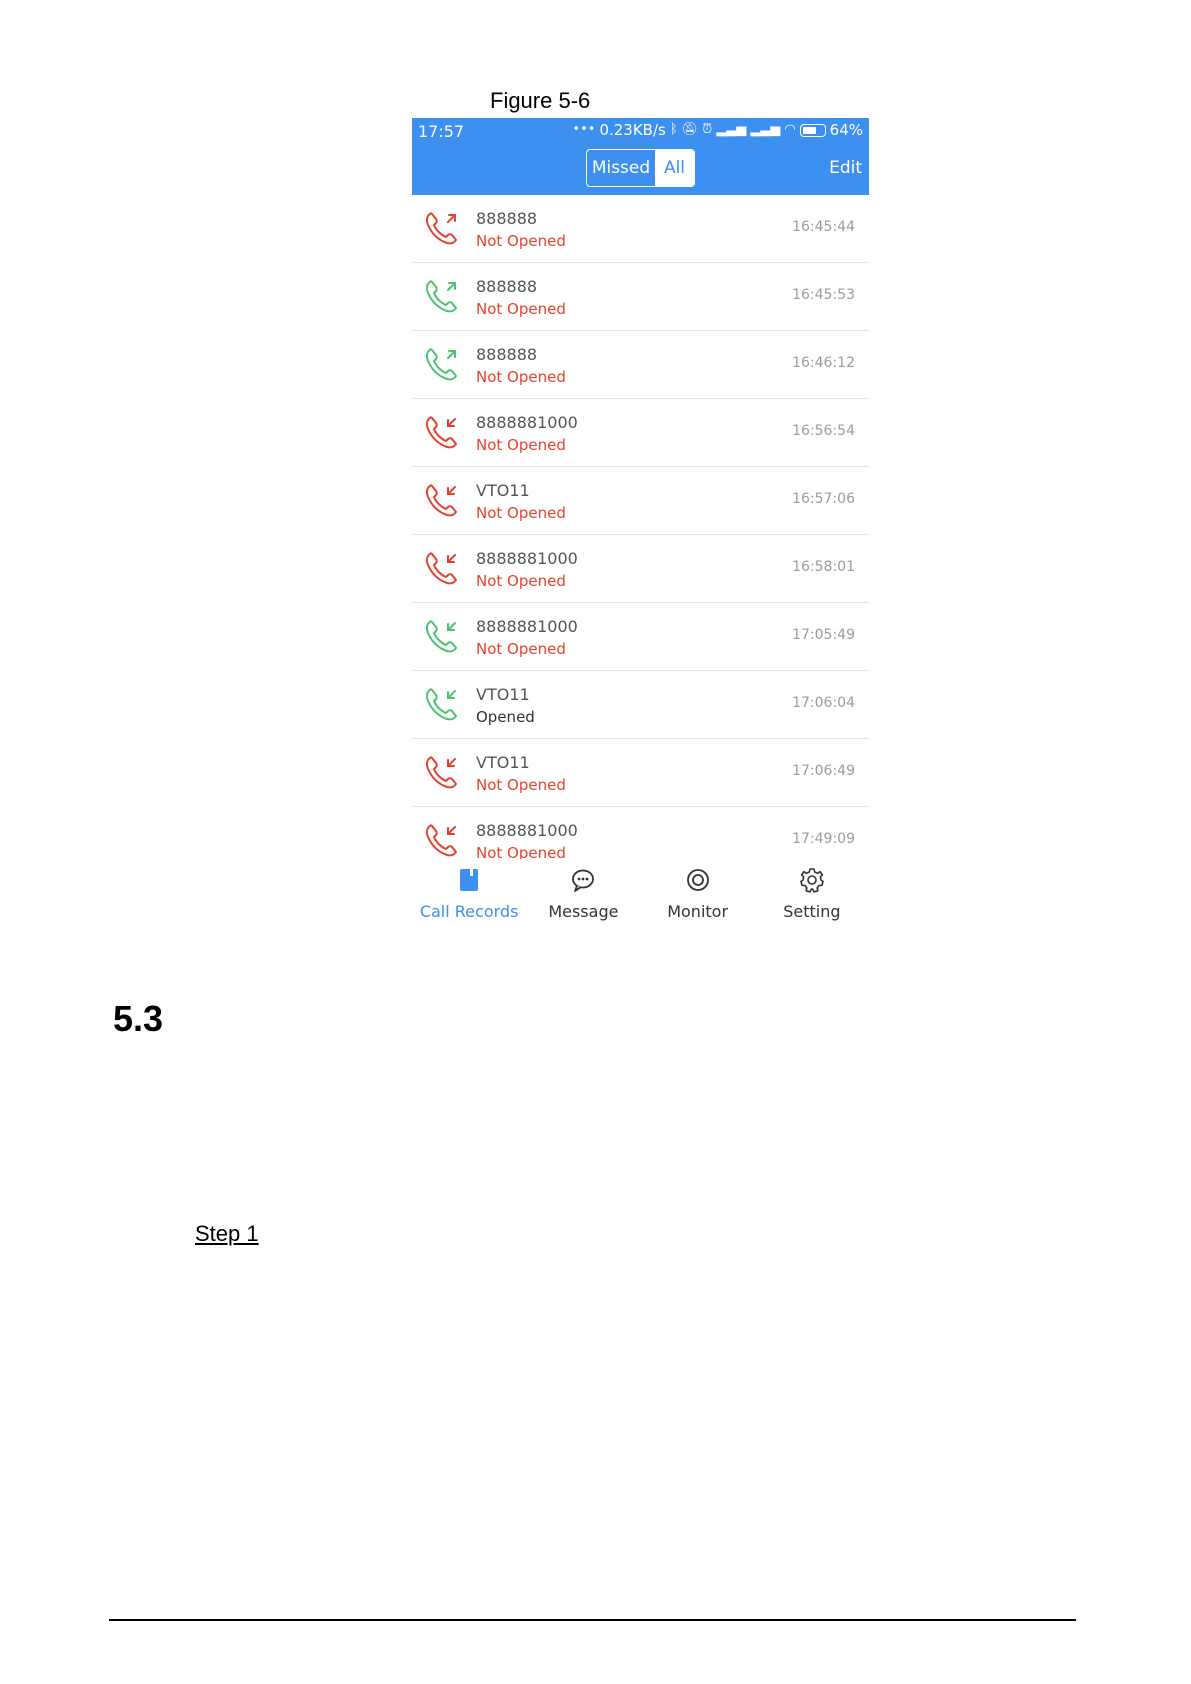 Image resolution: width=1191 pixels, height=1684 pixels. I want to click on call-record-row: 888888 Not Opened 16:45:53, so click(640, 297).